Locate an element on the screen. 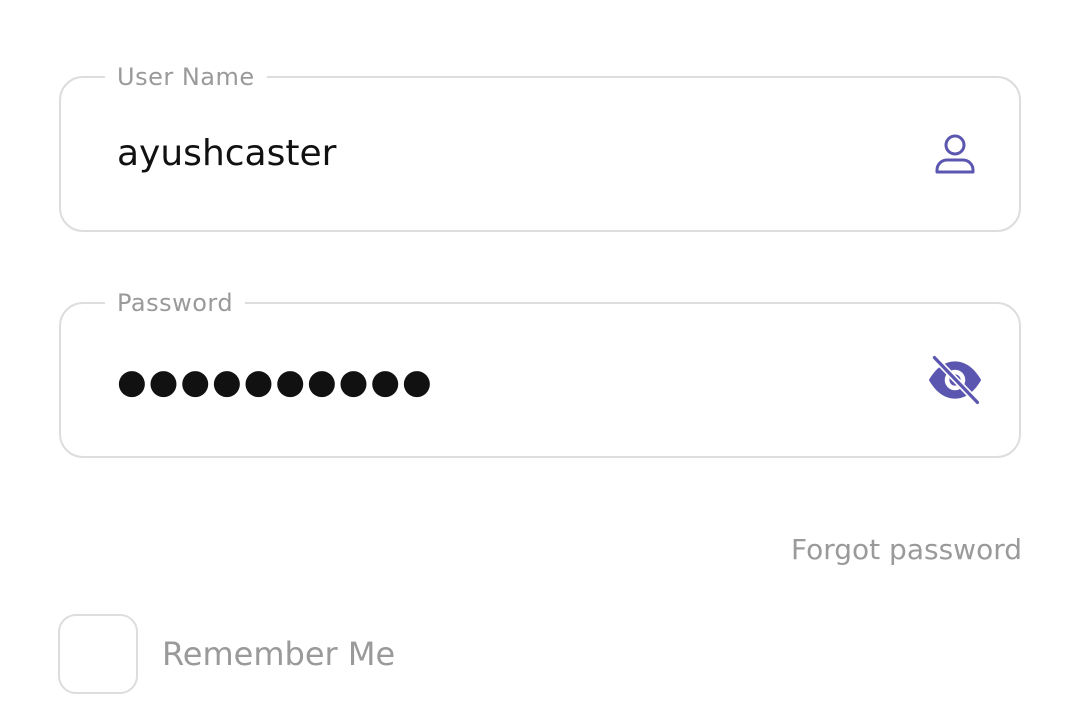 Image resolution: width=1080 pixels, height=720 pixels. remember-me-checkbox is located at coordinates (98, 654).